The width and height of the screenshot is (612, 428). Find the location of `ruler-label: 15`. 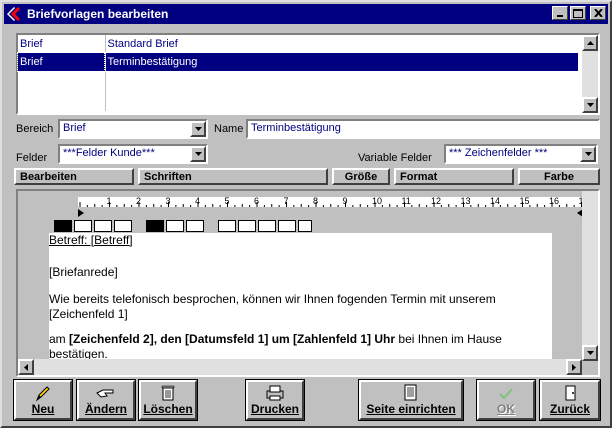

ruler-label: 15 is located at coordinates (525, 201).